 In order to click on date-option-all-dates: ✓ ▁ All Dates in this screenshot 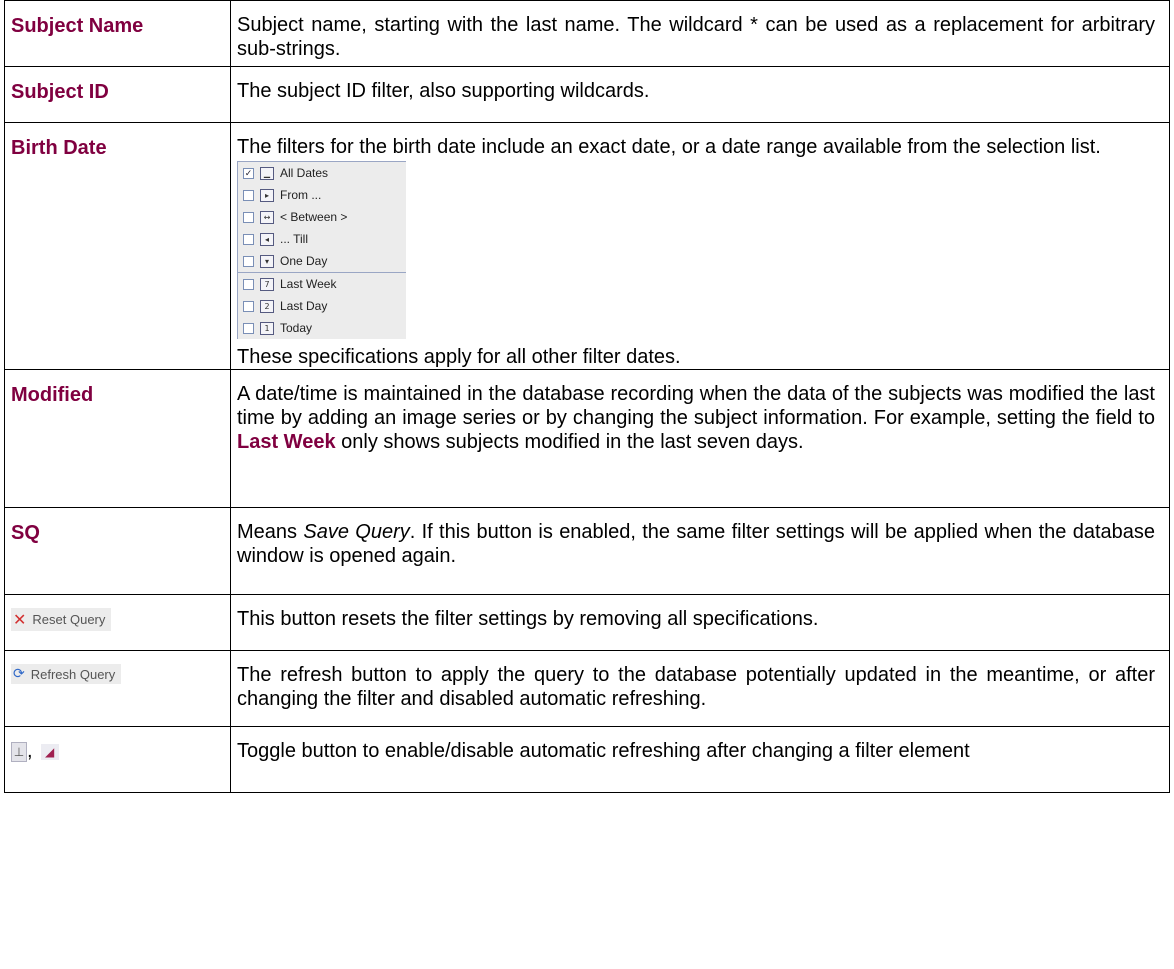, I will do `click(322, 173)`.